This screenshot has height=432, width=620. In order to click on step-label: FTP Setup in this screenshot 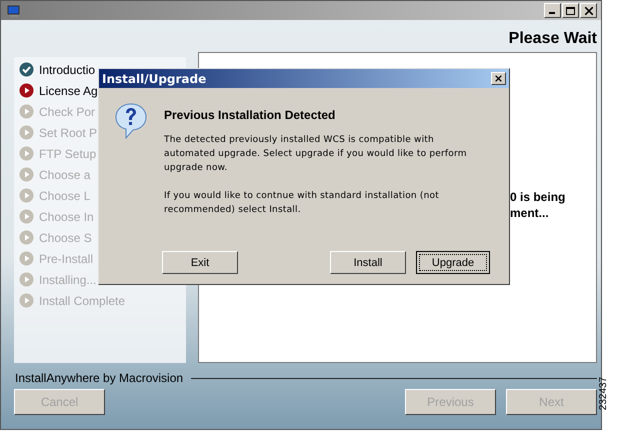, I will do `click(67, 153)`.